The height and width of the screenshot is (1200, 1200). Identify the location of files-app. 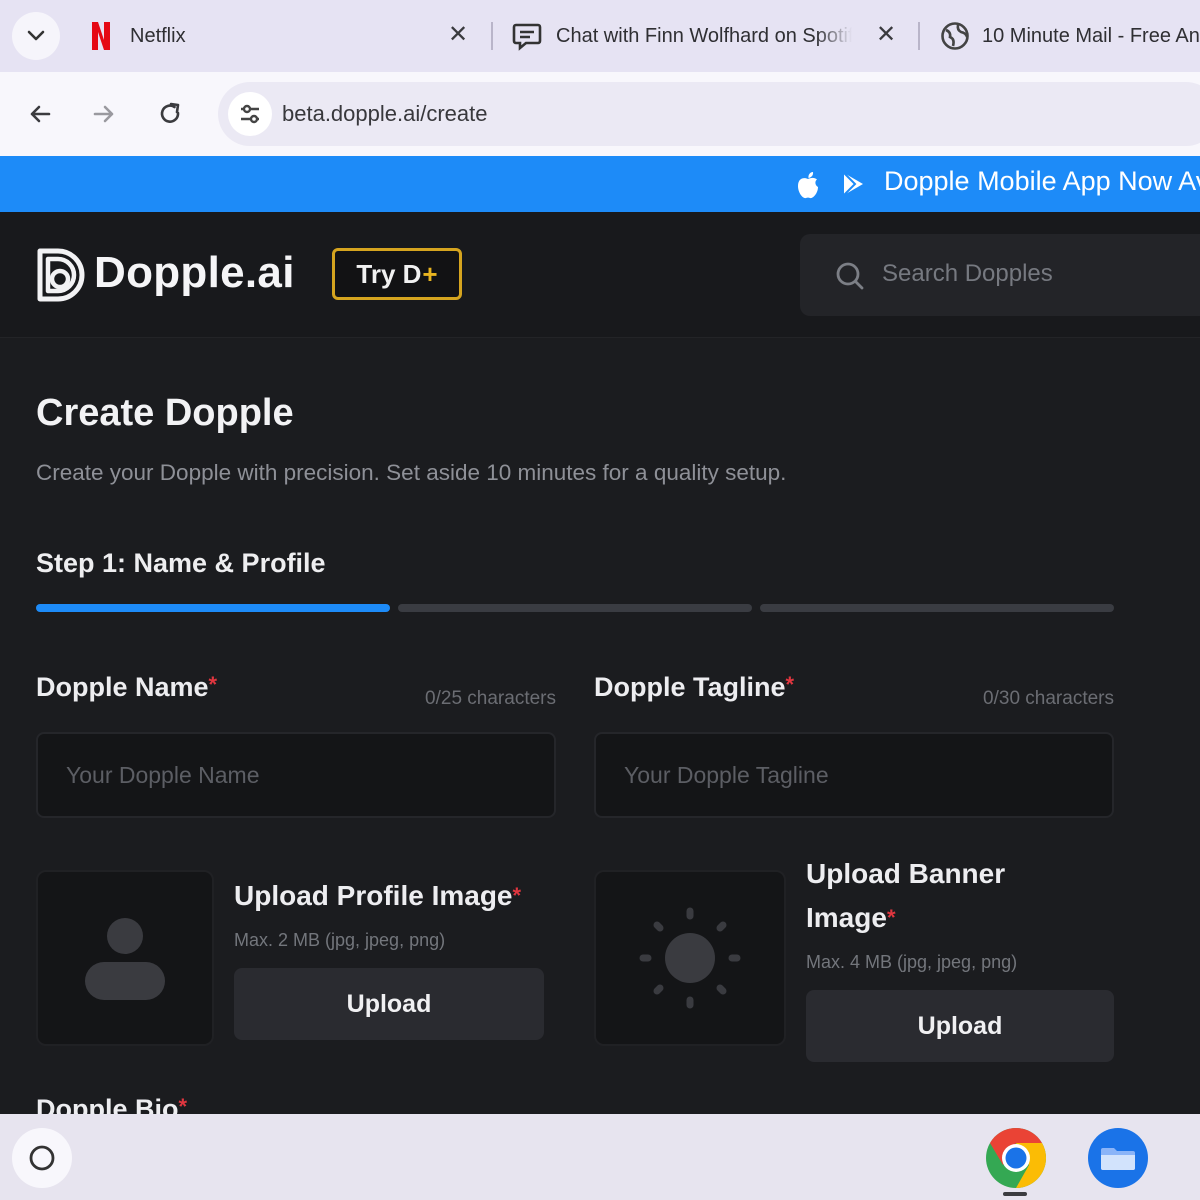
(1118, 1158).